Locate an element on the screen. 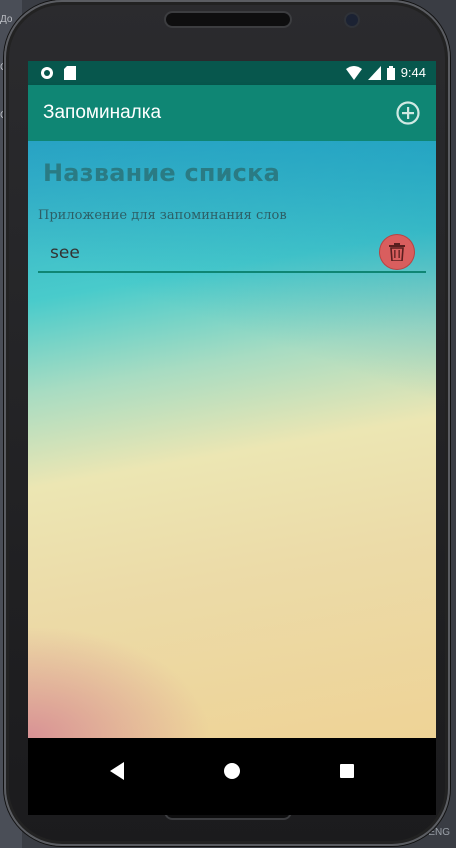  trash-icon is located at coordinates (397, 252).